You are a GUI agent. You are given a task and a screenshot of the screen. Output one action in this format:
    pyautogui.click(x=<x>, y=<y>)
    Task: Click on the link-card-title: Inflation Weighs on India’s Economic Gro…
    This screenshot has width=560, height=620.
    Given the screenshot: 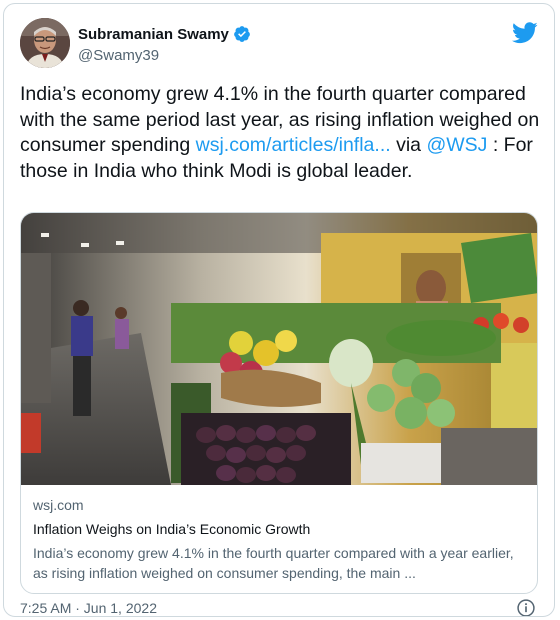 What is the action you would take?
    pyautogui.click(x=281, y=529)
    